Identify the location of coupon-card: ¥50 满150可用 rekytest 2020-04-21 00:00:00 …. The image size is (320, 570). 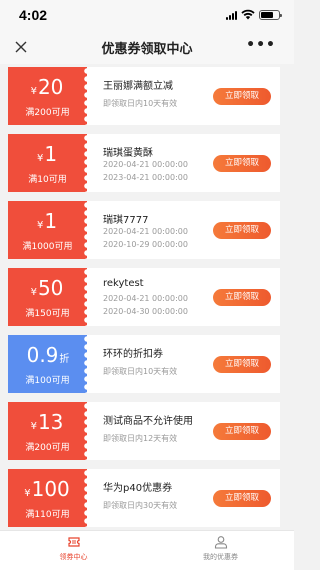
(144, 297).